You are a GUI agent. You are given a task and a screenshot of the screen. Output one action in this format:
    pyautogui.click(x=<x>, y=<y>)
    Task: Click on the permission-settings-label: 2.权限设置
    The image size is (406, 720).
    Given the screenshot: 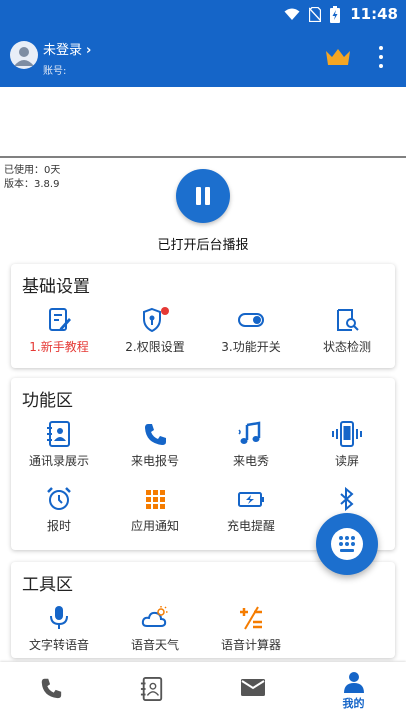 What is the action you would take?
    pyautogui.click(x=155, y=347)
    